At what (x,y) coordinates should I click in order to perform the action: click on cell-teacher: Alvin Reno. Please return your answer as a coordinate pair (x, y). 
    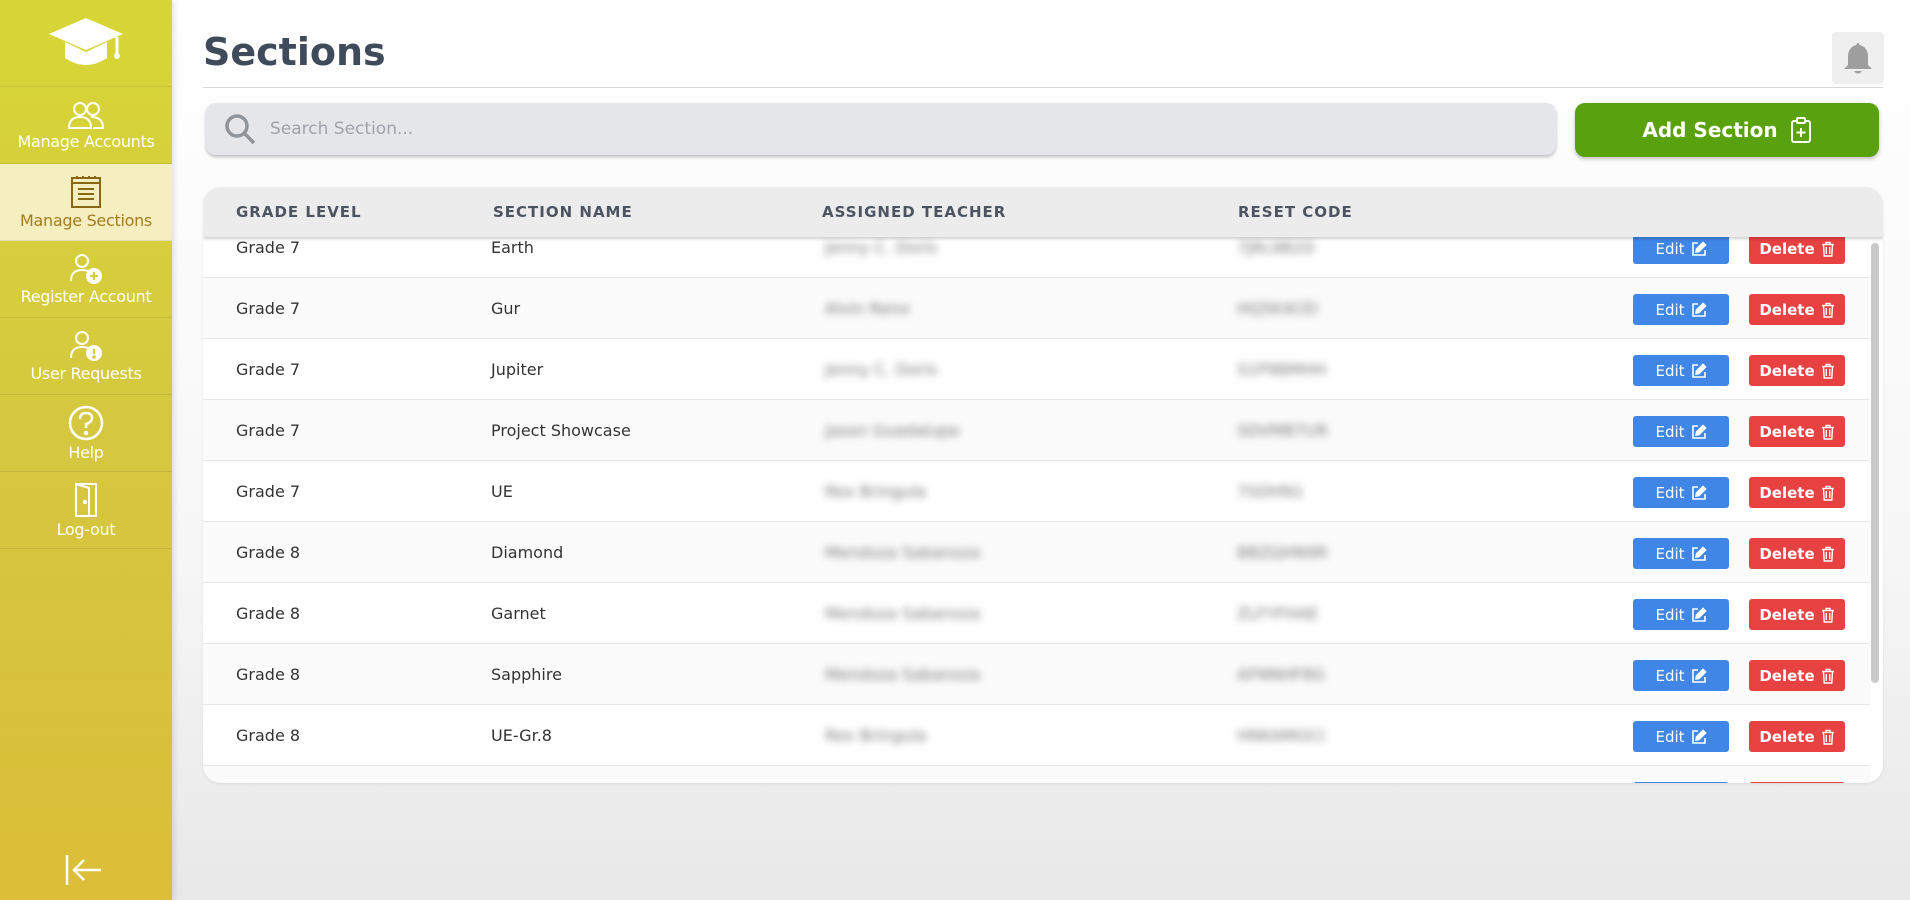
    Looking at the image, I should click on (867, 308).